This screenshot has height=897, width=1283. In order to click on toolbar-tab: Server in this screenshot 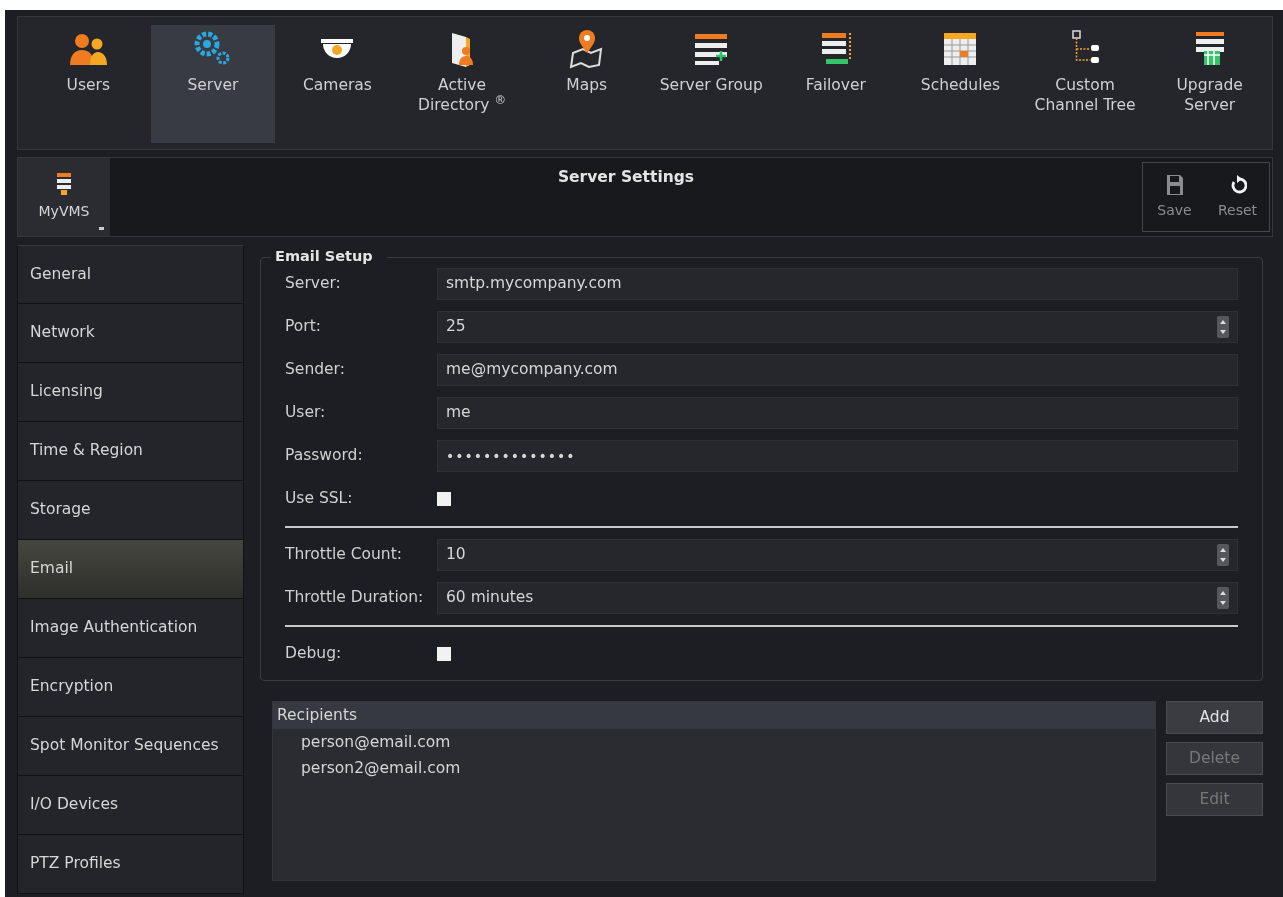, I will do `click(213, 84)`.